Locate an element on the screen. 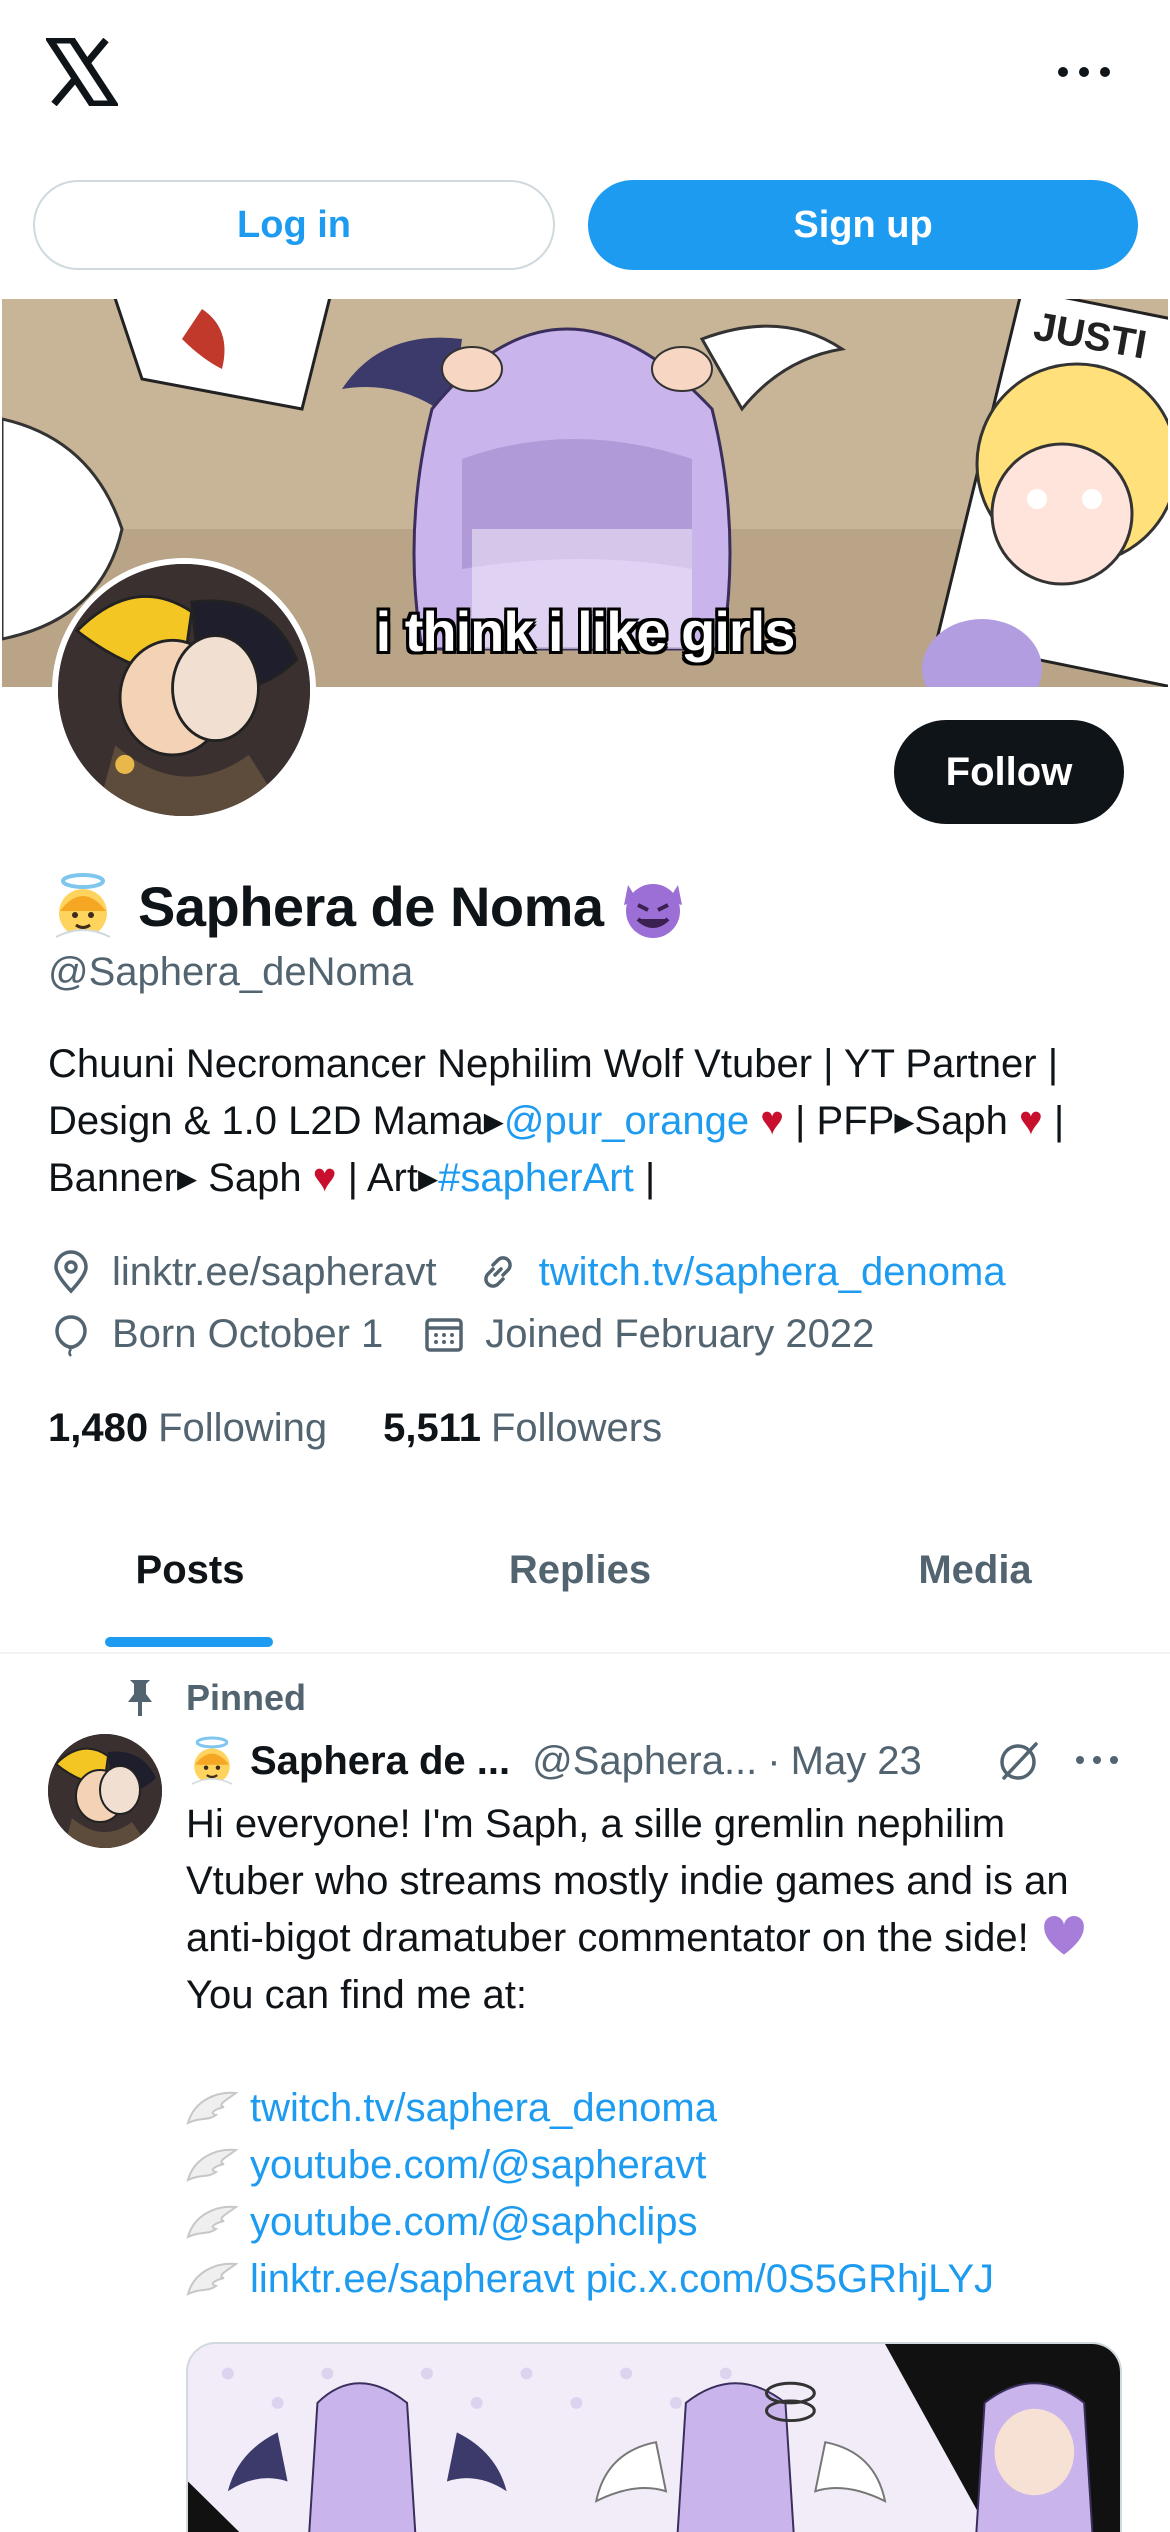 This screenshot has height=2532, width=1170. bio-text: | PFP▸Saph is located at coordinates (901, 1121).